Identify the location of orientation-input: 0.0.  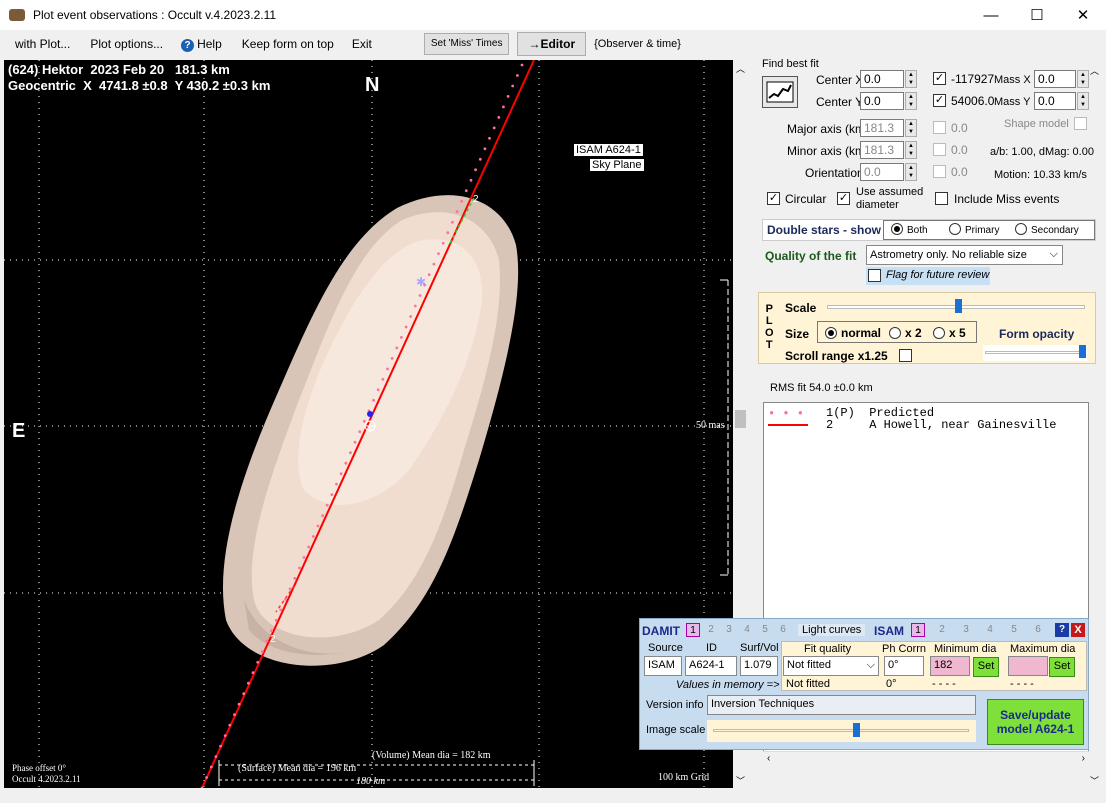
(882, 172).